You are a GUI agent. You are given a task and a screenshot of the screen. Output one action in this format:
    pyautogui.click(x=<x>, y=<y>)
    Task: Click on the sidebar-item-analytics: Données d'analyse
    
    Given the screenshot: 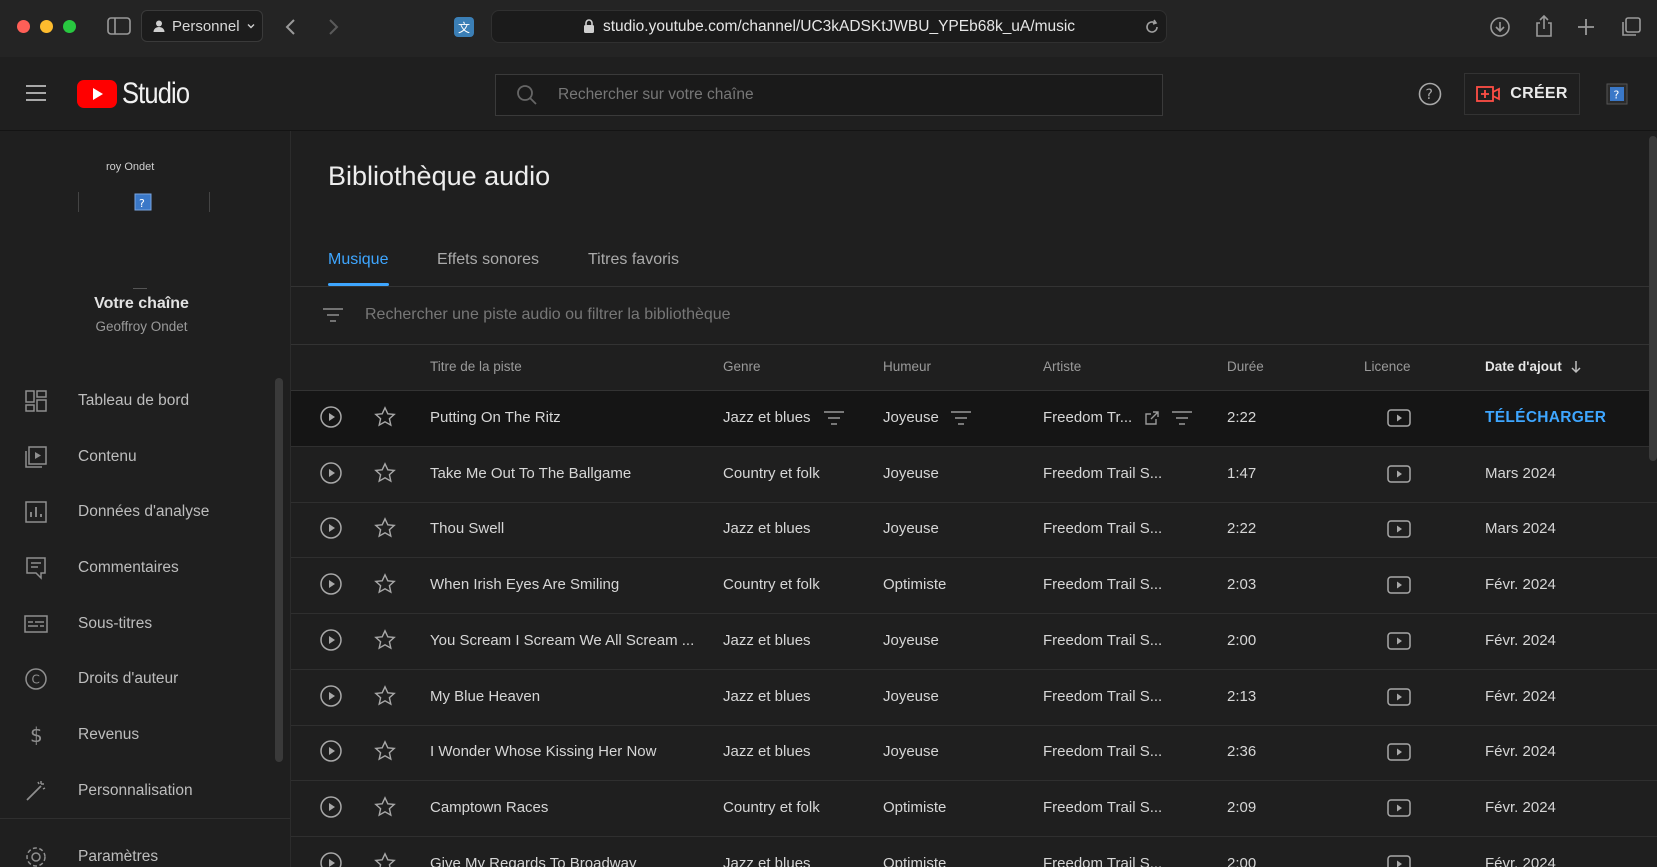 What is the action you would take?
    pyautogui.click(x=135, y=512)
    